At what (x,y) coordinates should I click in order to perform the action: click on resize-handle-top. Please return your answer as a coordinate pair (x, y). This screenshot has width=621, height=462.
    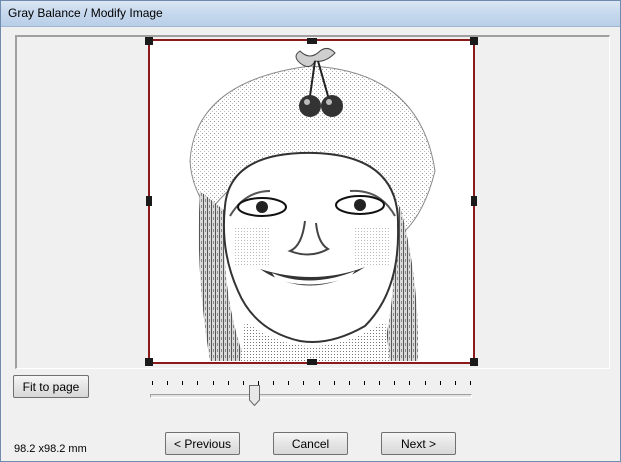
    Looking at the image, I should click on (312, 41).